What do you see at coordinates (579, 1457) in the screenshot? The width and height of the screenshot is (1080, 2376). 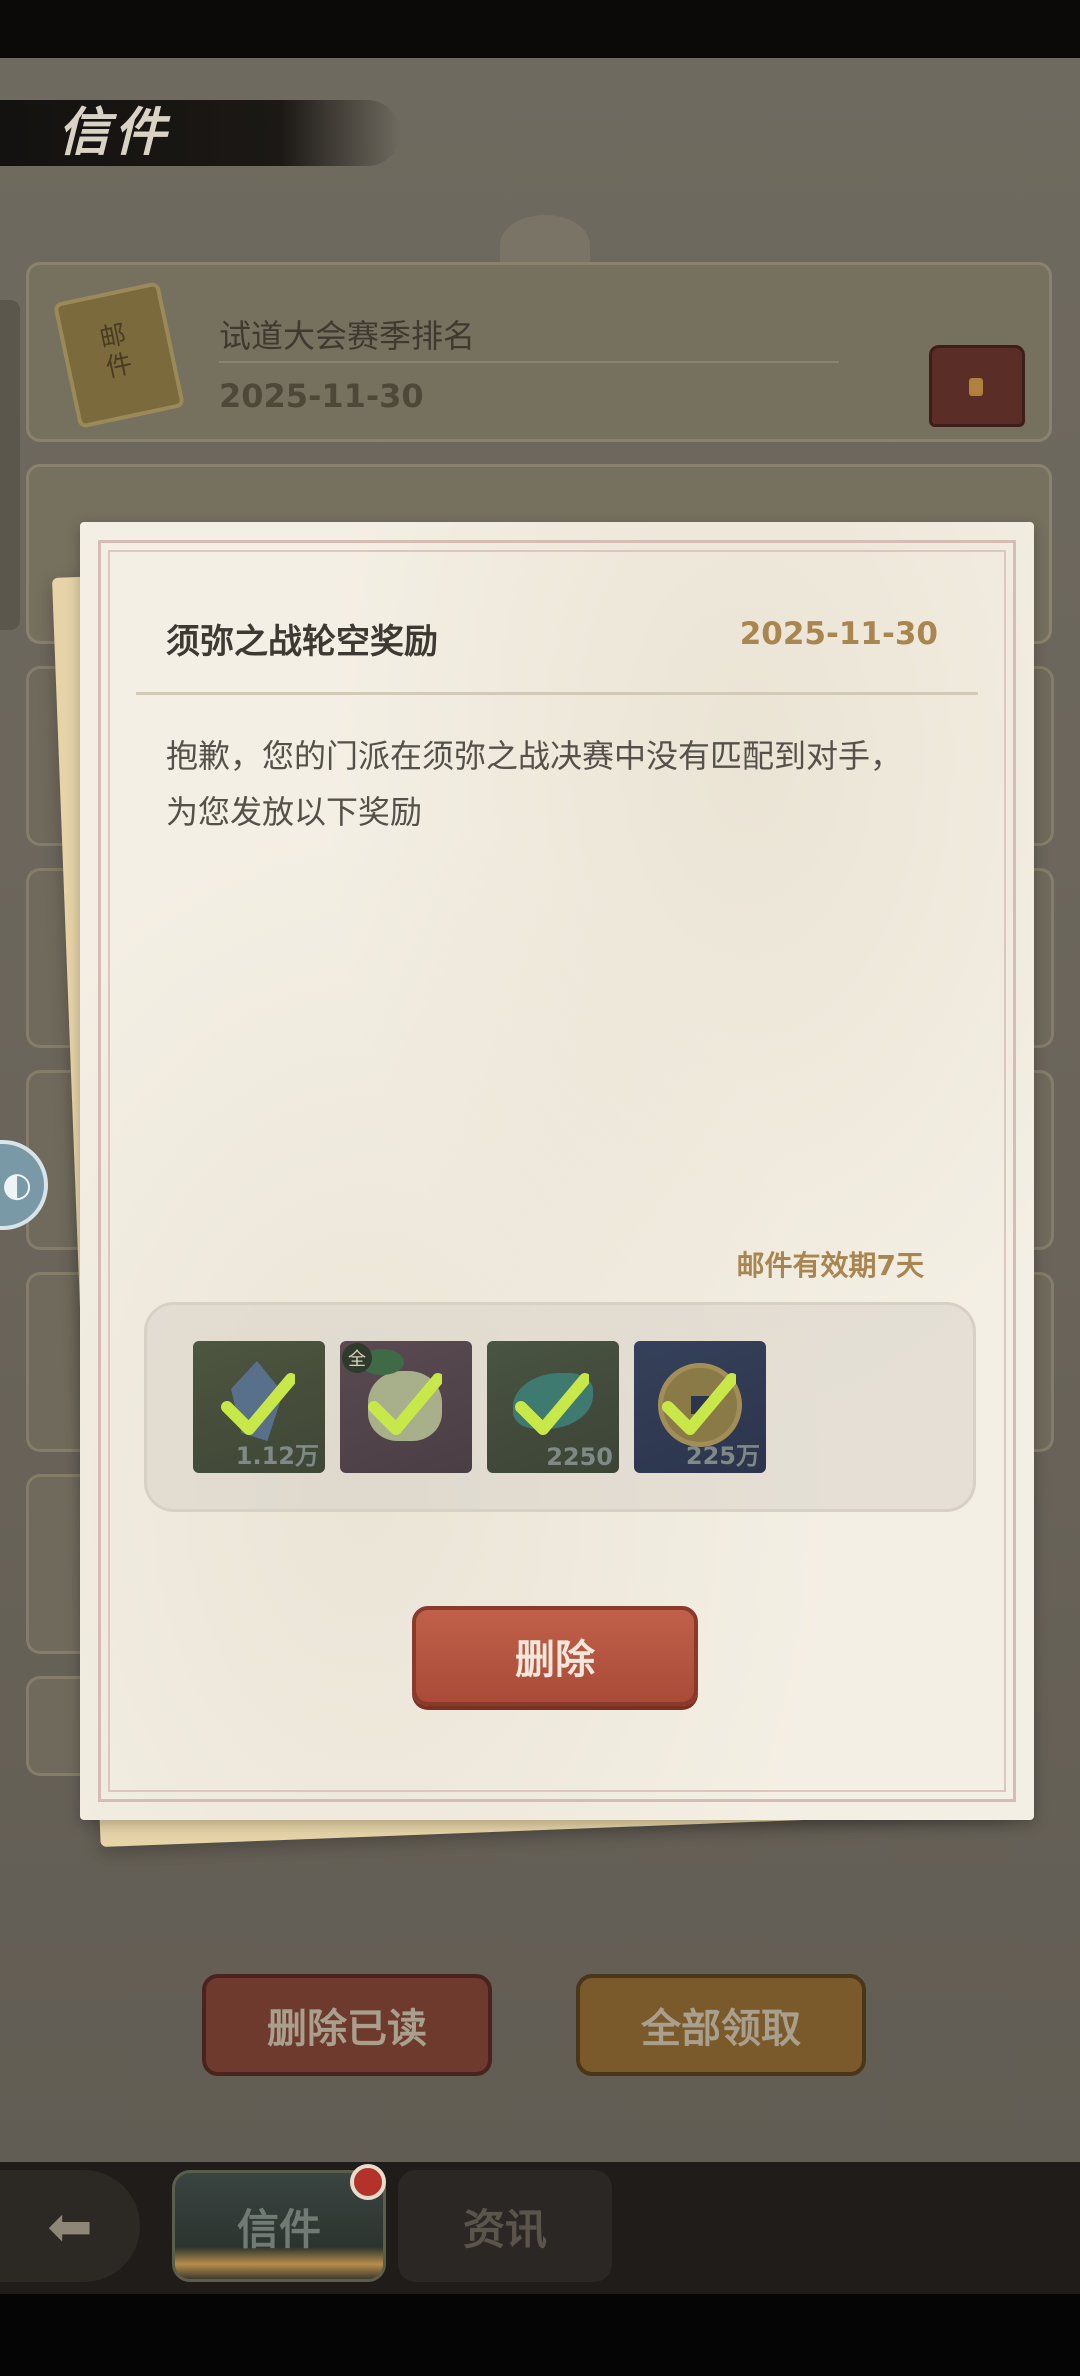 I see `reward-quantity: 2250` at bounding box center [579, 1457].